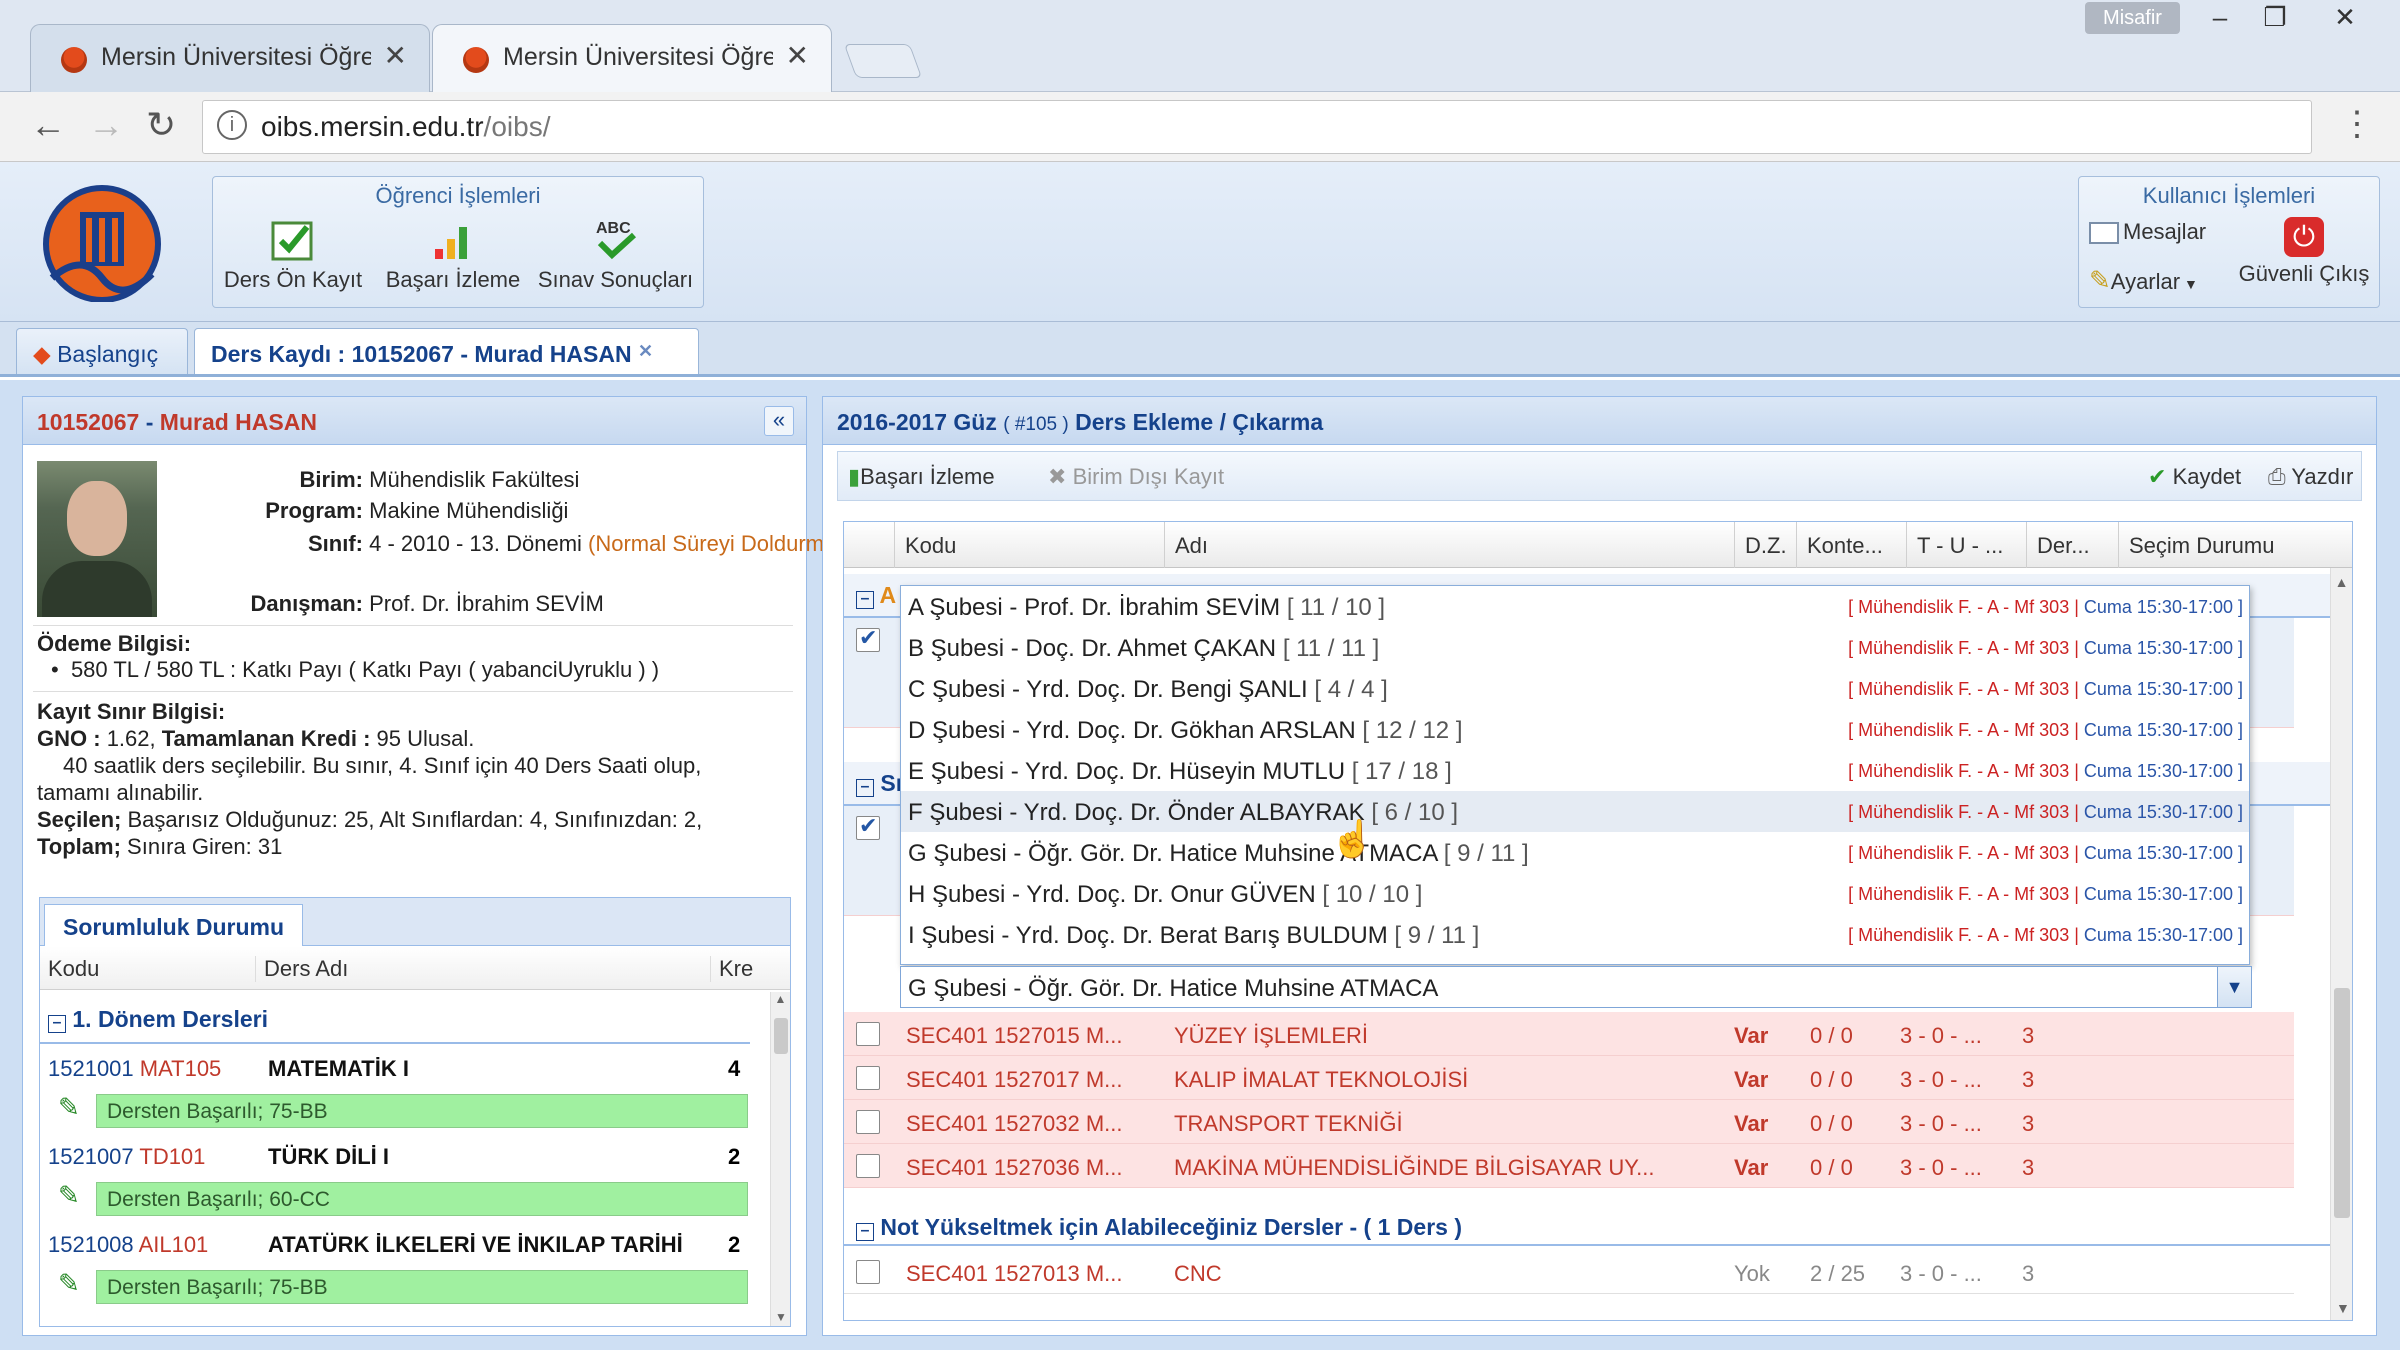 This screenshot has height=1350, width=2400. What do you see at coordinates (331, 479) in the screenshot?
I see `birim-label: Birim:` at bounding box center [331, 479].